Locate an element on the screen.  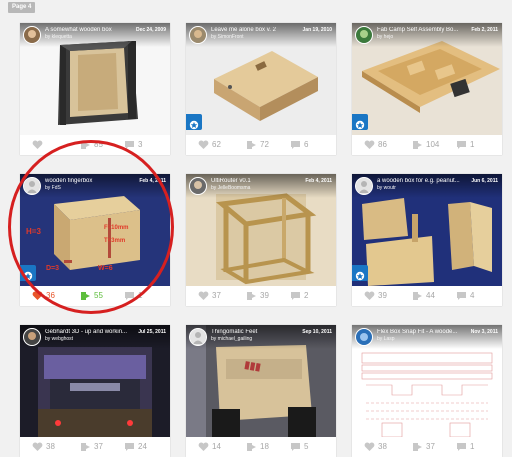
thing-title: wooden fingerbox is located at coordinates (89, 181).